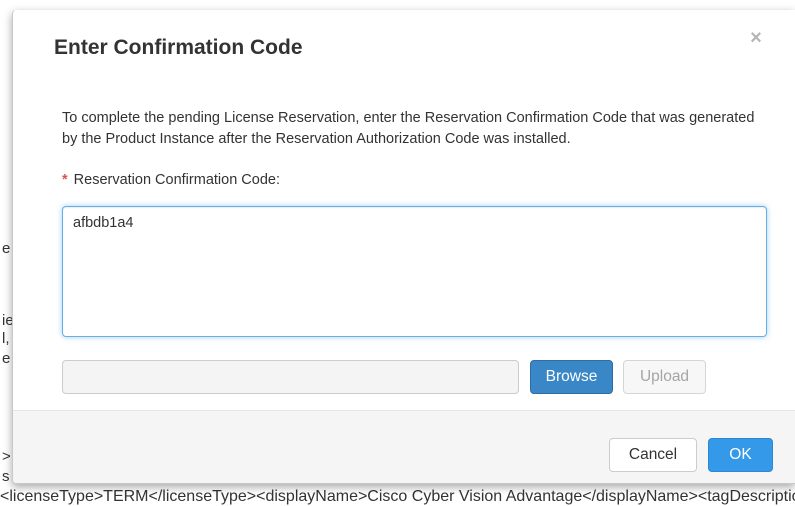 The width and height of the screenshot is (795, 506). What do you see at coordinates (178, 47) in the screenshot?
I see `dialog-title: Enter Confirmation Code` at bounding box center [178, 47].